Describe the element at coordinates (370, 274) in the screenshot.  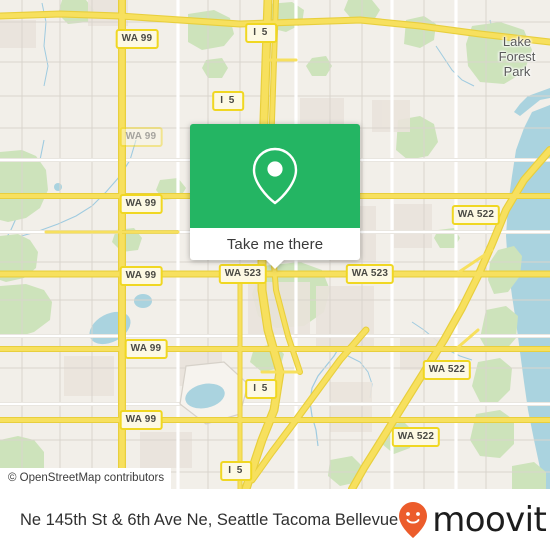
I see `shield-wa-523-b: WA 523` at that location.